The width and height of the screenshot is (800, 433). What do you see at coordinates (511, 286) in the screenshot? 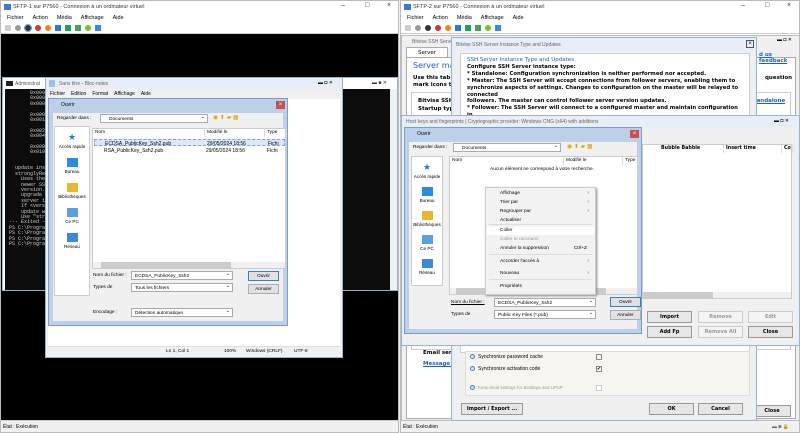
I see `context-menu-item: Propriétés` at bounding box center [511, 286].